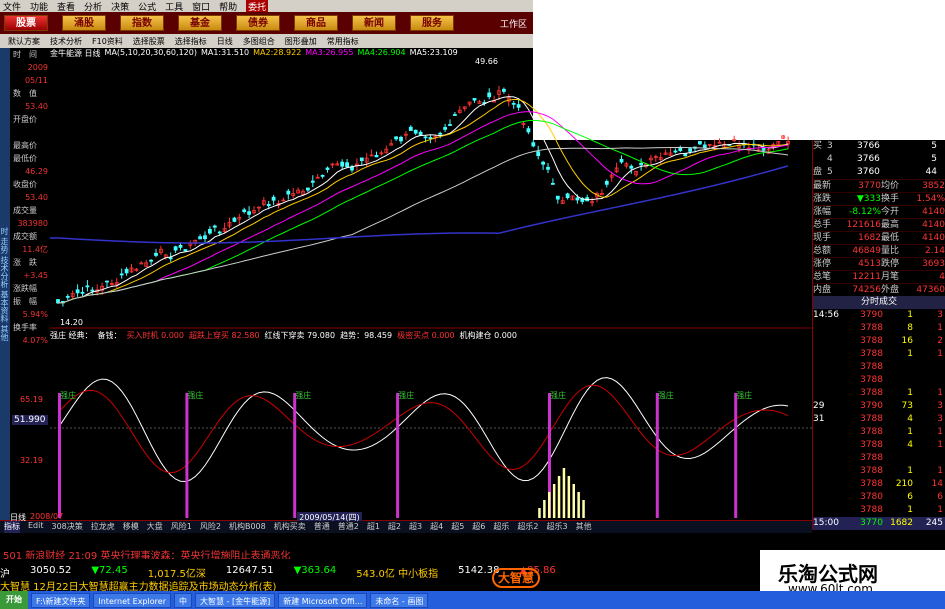  What do you see at coordinates (394, 527) in the screenshot?
I see `indicator-tab: 超2` at bounding box center [394, 527].